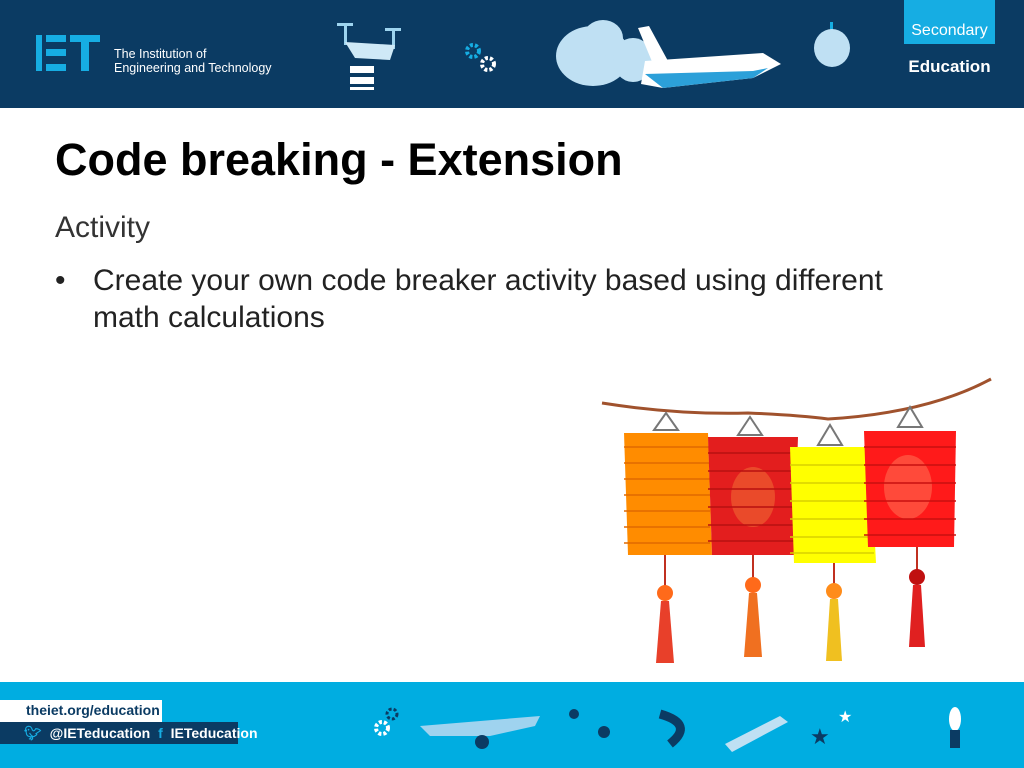 The height and width of the screenshot is (768, 1024). What do you see at coordinates (949, 66) in the screenshot?
I see `education-label: Education` at bounding box center [949, 66].